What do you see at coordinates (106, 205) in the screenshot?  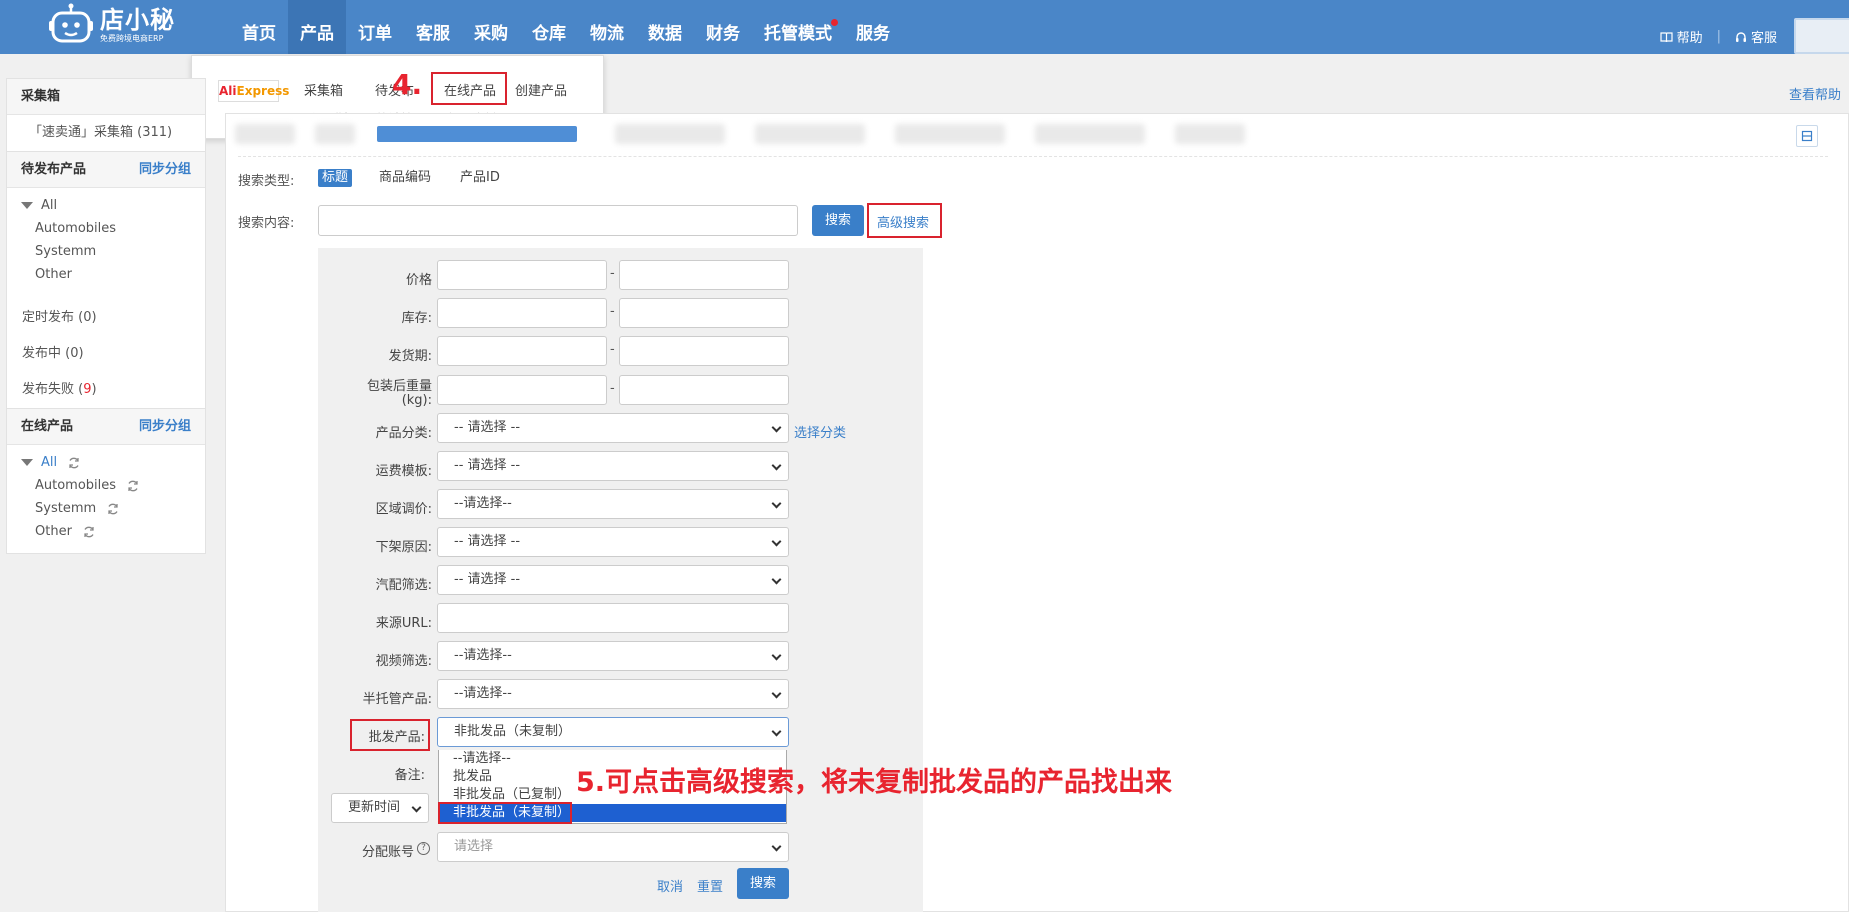 I see `tree-item-all: All` at bounding box center [106, 205].